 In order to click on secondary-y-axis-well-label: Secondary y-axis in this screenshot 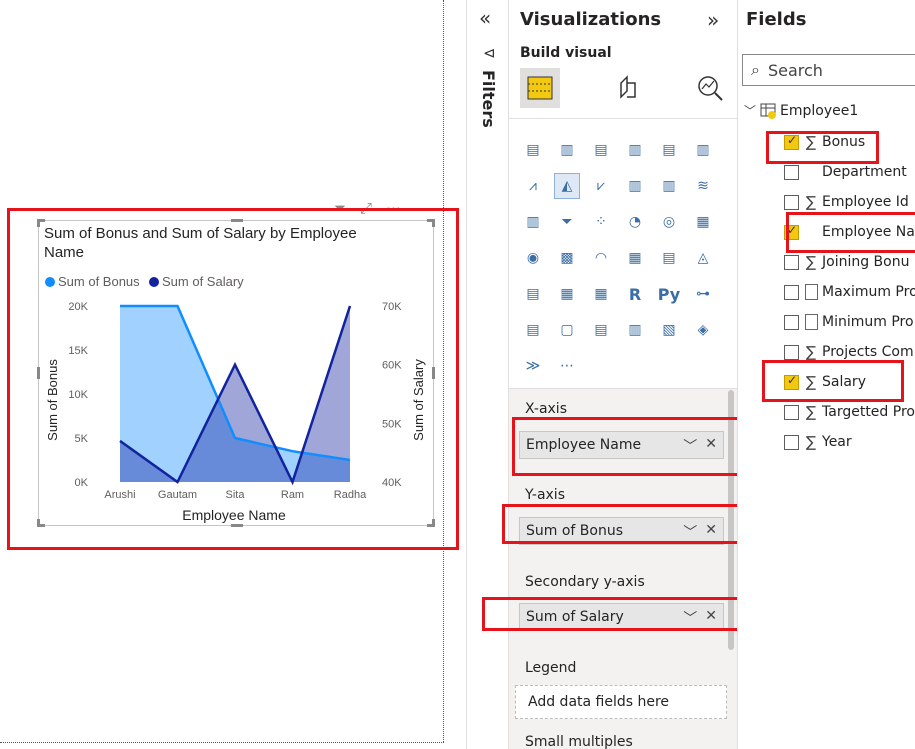, I will do `click(585, 582)`.